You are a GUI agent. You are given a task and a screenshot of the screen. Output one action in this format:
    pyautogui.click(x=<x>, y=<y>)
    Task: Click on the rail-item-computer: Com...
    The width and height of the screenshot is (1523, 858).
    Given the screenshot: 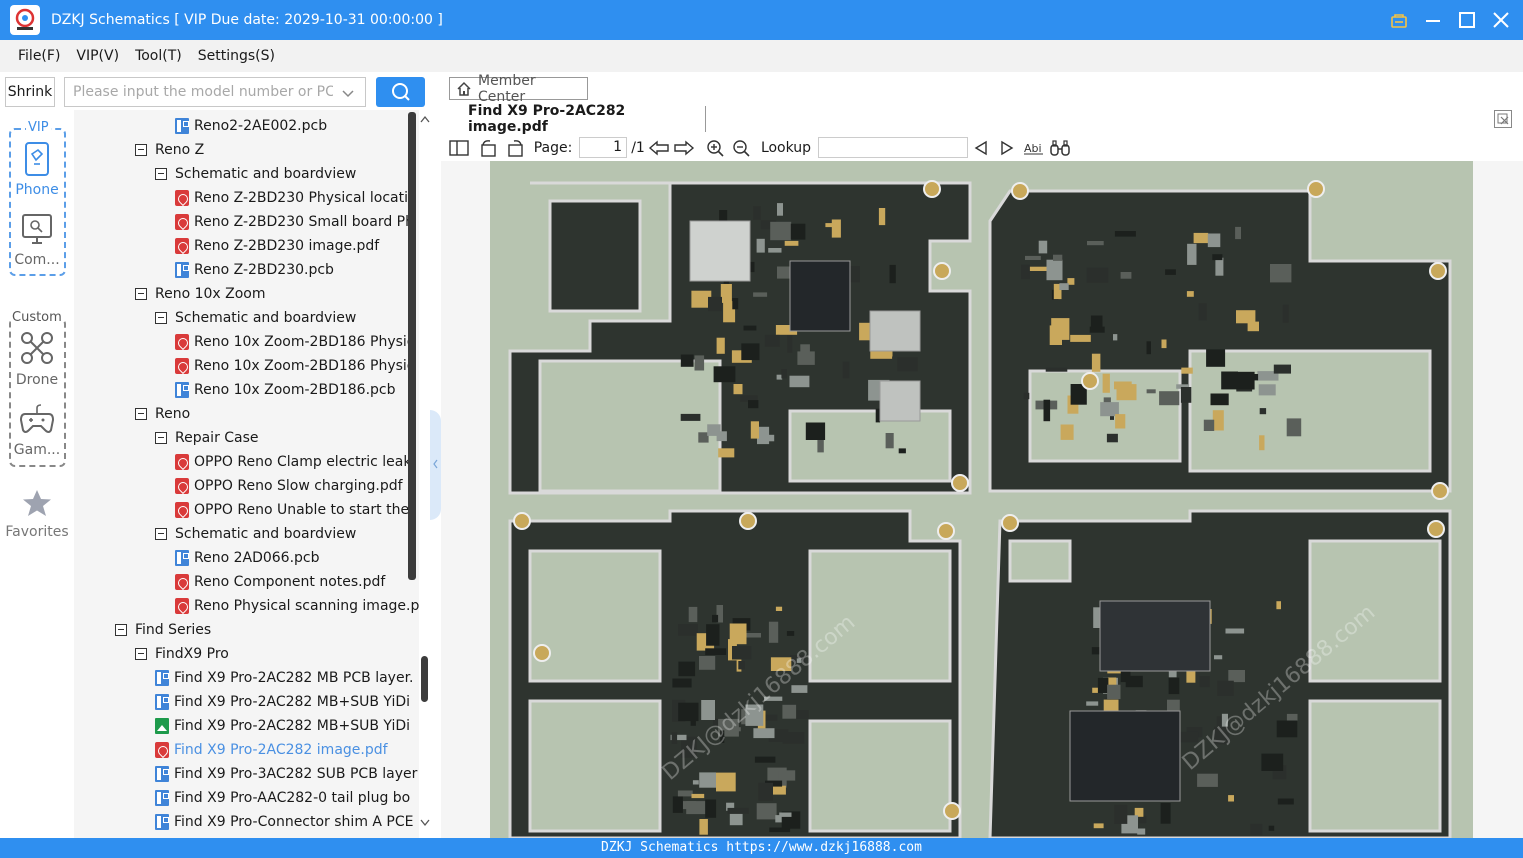 What is the action you would take?
    pyautogui.click(x=37, y=240)
    